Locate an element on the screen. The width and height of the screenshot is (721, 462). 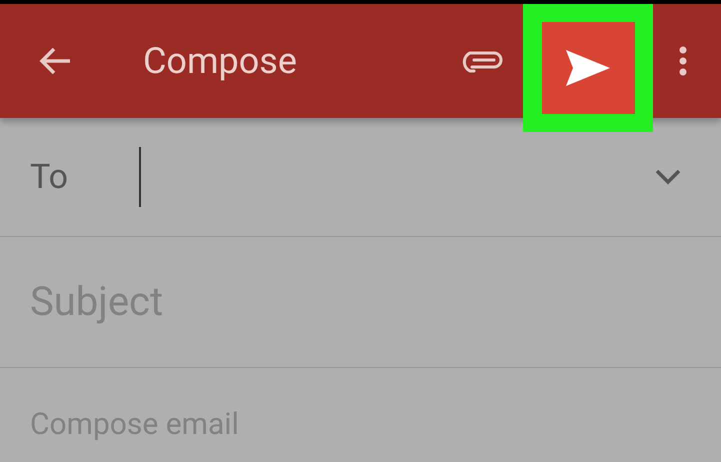
more-icon is located at coordinates (683, 61).